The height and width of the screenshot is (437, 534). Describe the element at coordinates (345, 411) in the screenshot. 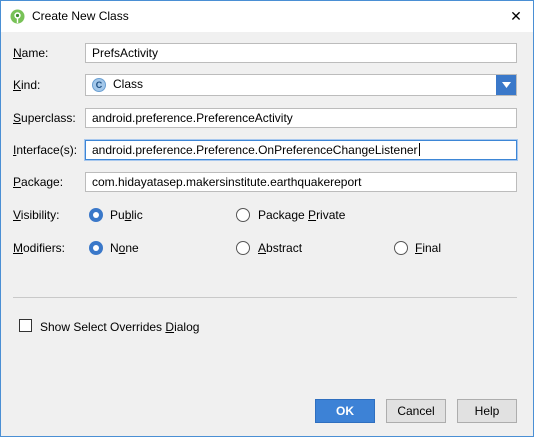

I see `ok-button: OK` at that location.